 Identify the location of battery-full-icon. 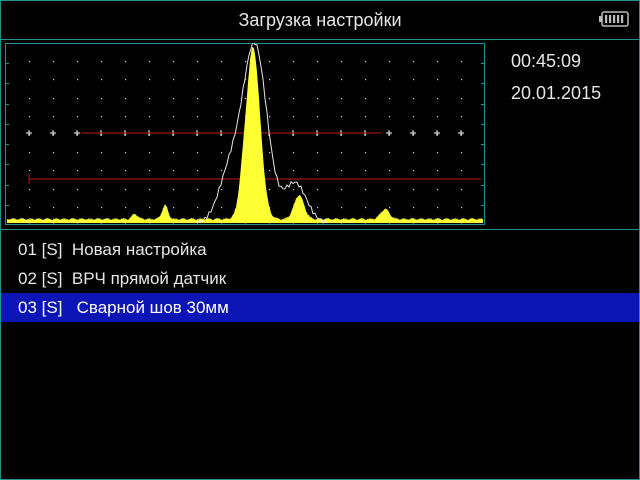
(614, 19).